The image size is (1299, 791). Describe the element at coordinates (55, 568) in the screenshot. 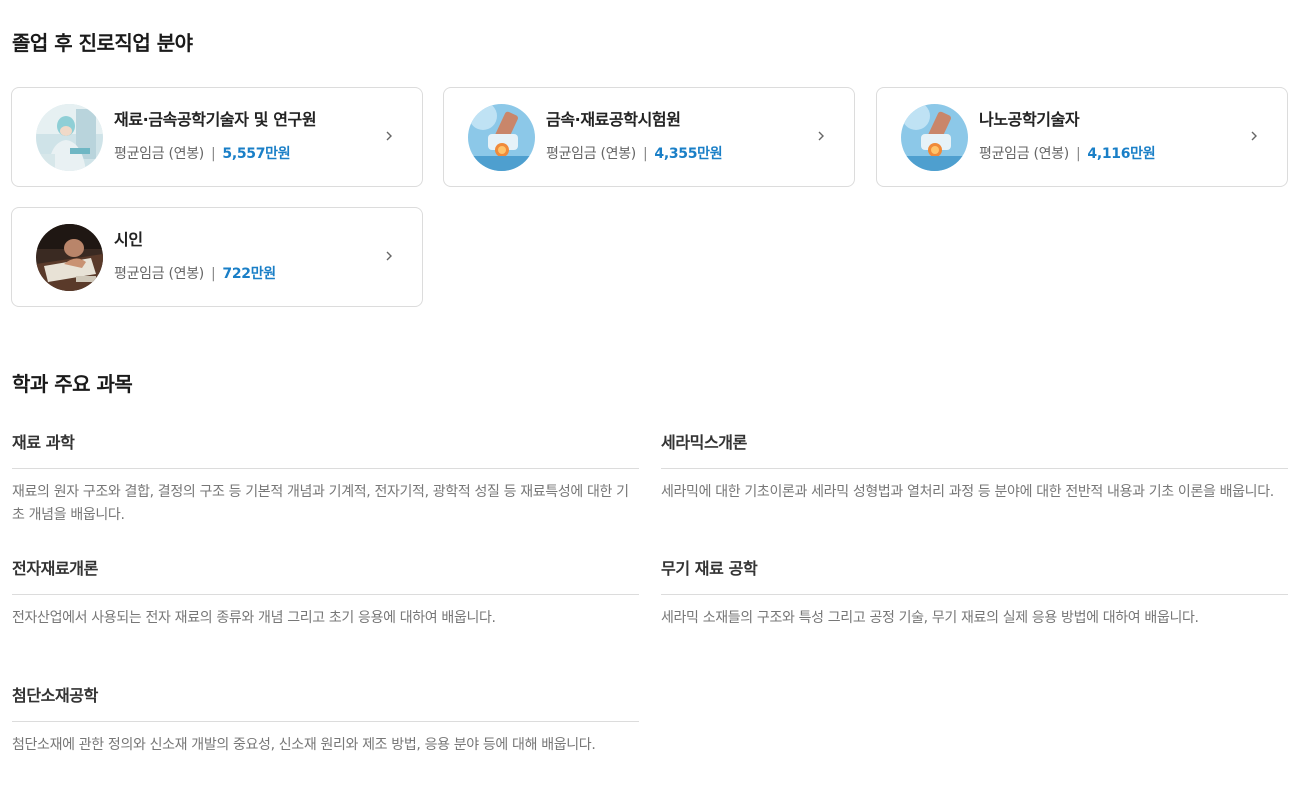

I see `subject-name: 전자재료개론` at that location.